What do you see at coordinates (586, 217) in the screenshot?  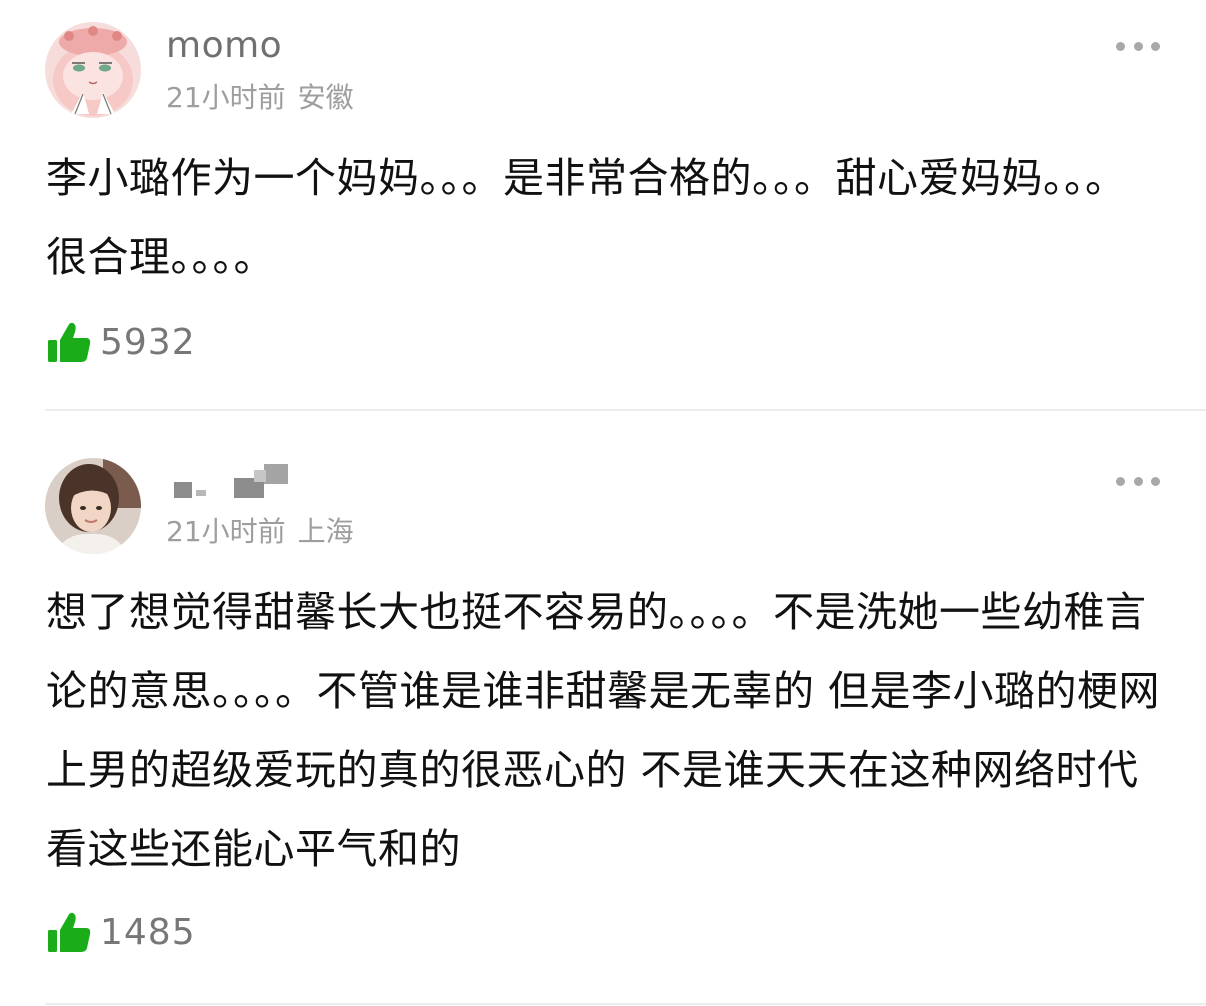 I see `comment-text: 李小璐作为一个妈妈。。。是非常合格的。。。甜心爱妈妈。。。很合理。。。。` at bounding box center [586, 217].